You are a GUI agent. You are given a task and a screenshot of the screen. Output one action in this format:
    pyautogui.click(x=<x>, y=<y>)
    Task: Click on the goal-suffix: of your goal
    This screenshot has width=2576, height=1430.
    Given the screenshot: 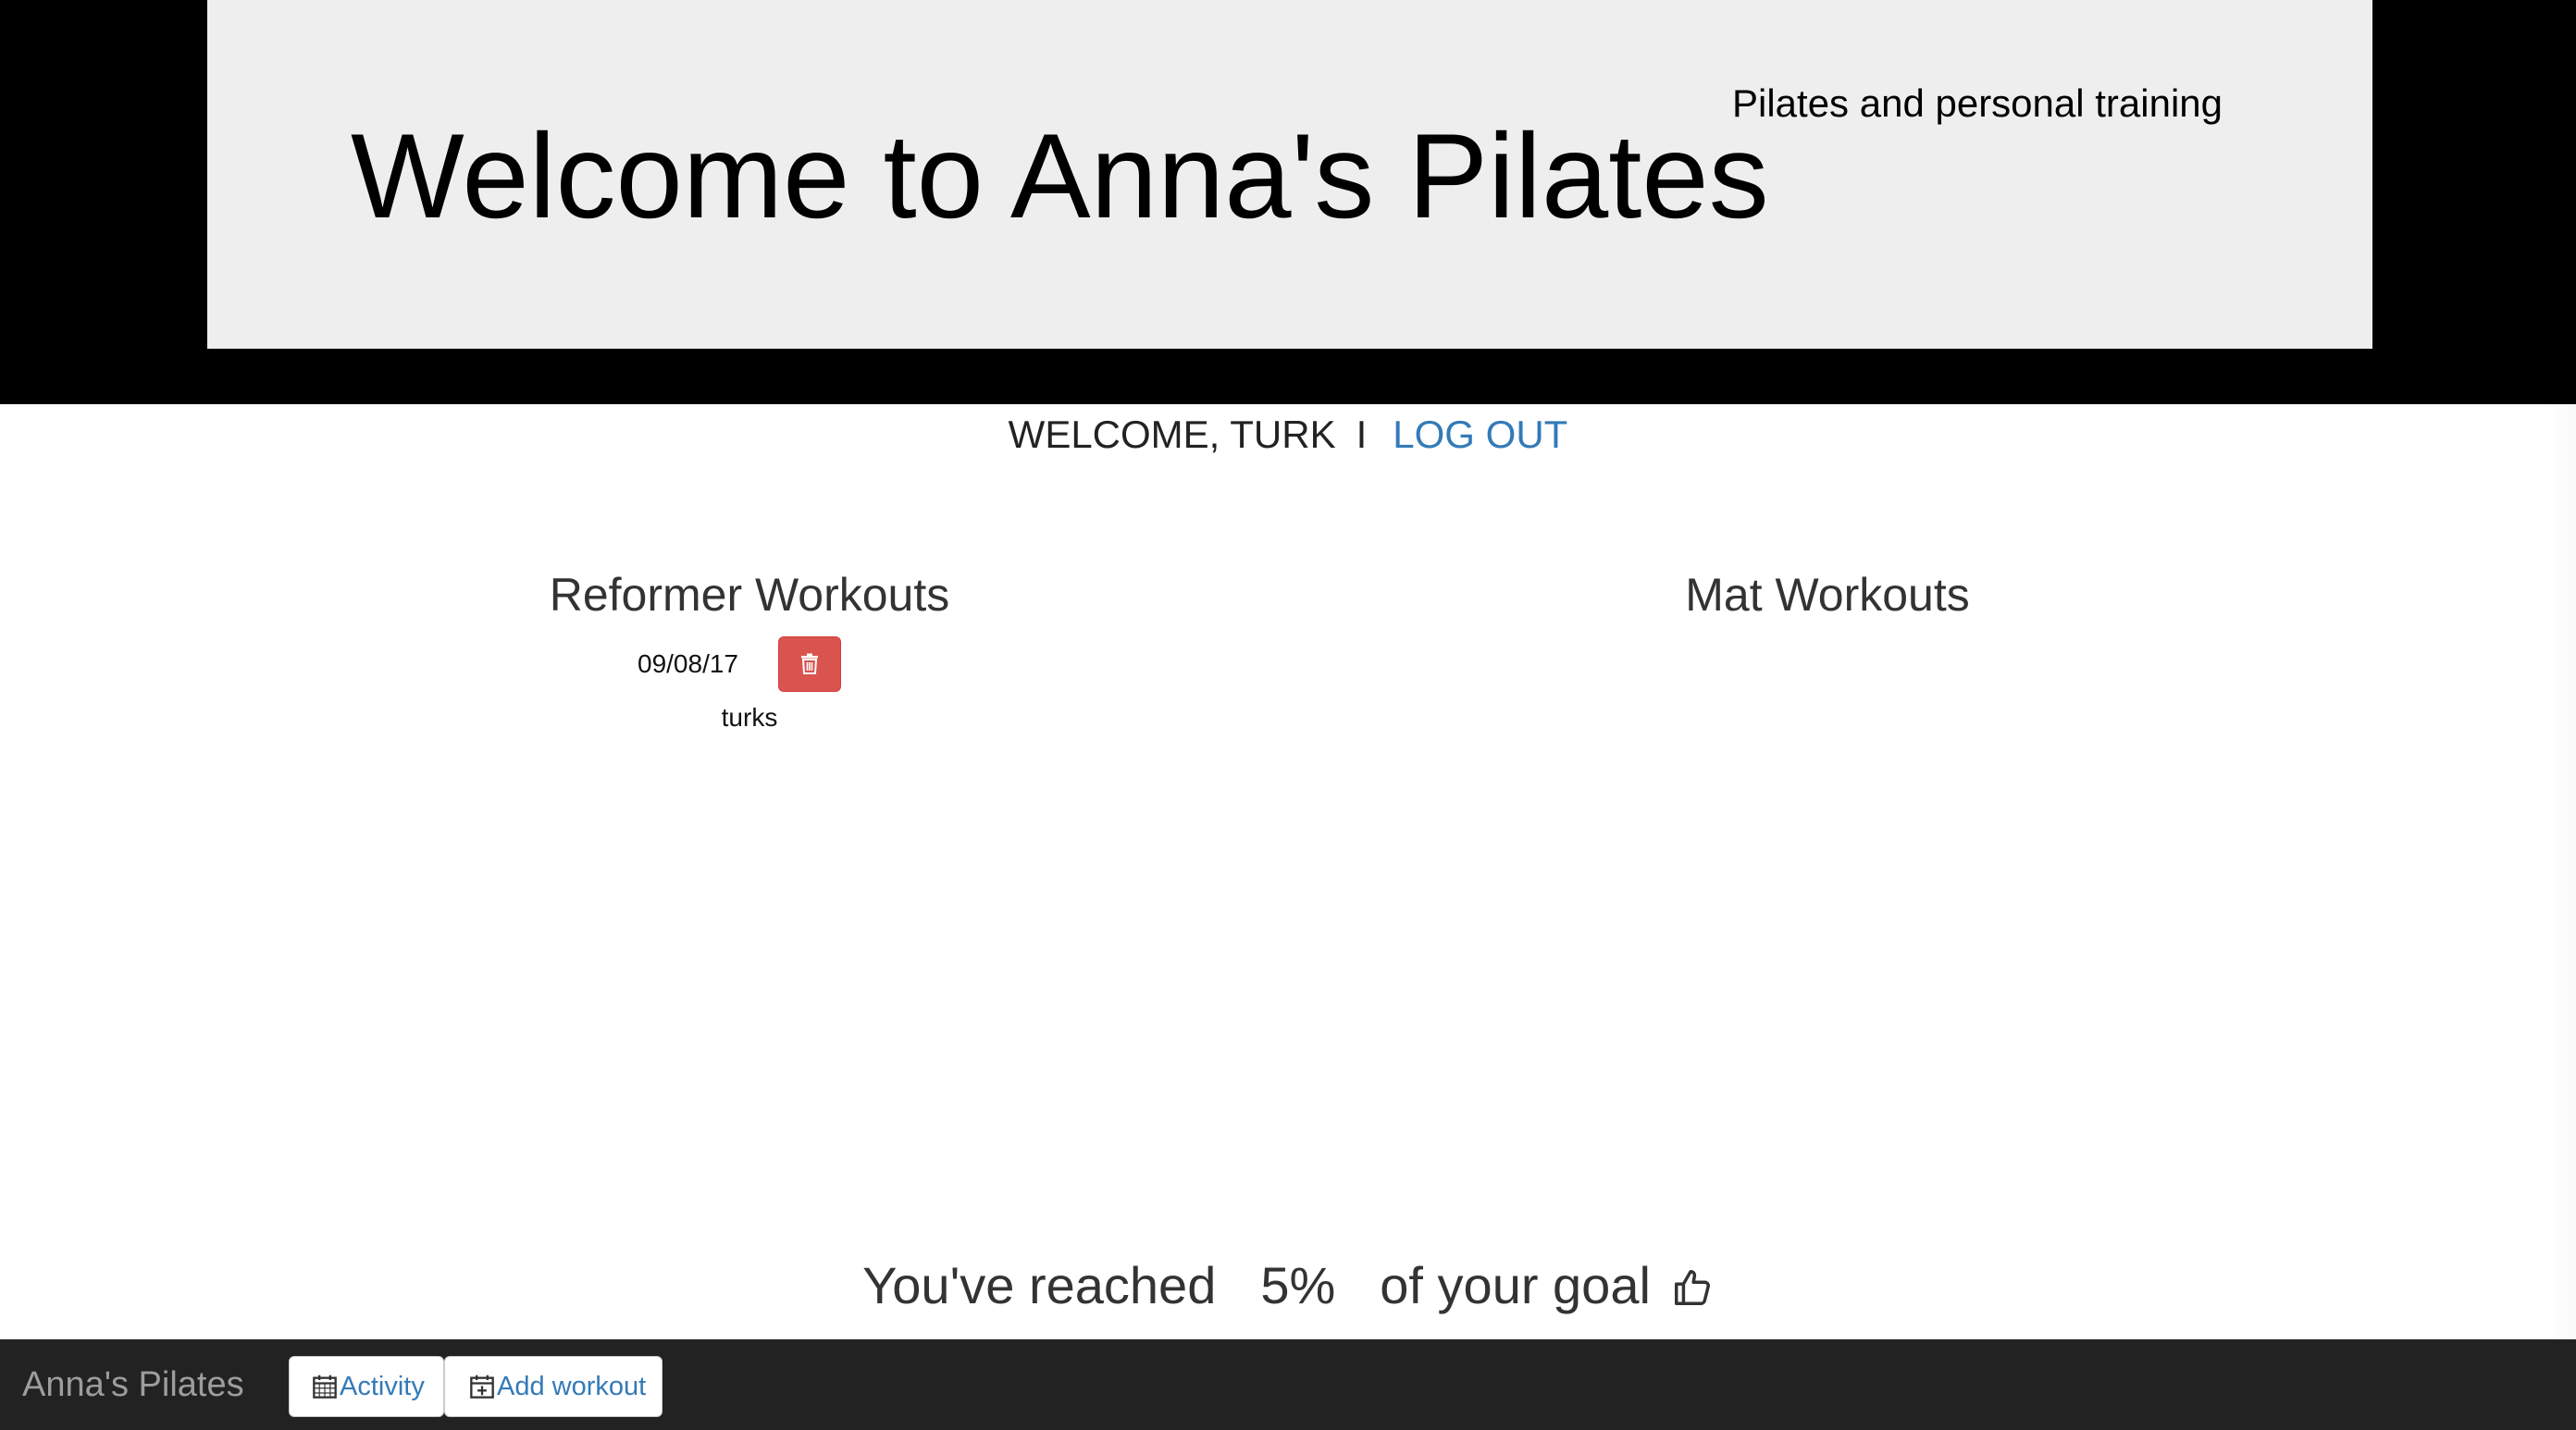 What is the action you would take?
    pyautogui.click(x=1515, y=1285)
    